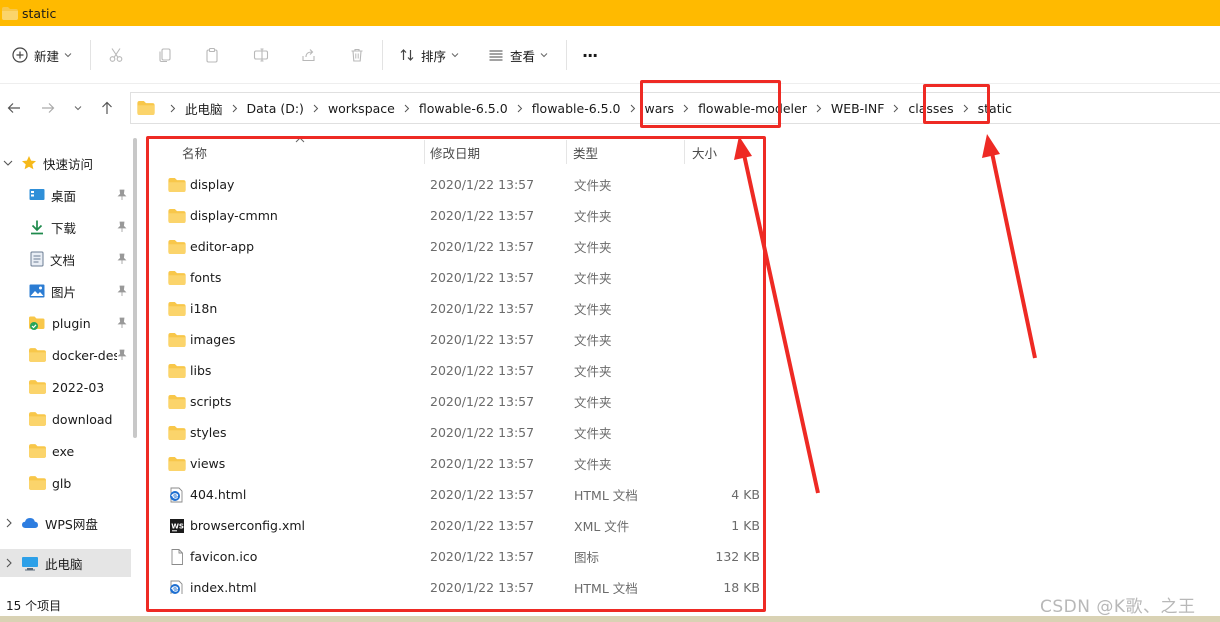  Describe the element at coordinates (780, 321) in the screenshot. I see `annotation-arrow-to-modeler` at that location.